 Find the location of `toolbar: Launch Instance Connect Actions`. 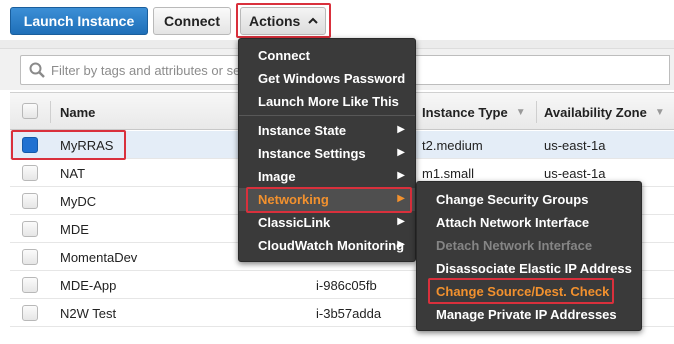

toolbar: Launch Instance Connect Actions is located at coordinates (337, 20).